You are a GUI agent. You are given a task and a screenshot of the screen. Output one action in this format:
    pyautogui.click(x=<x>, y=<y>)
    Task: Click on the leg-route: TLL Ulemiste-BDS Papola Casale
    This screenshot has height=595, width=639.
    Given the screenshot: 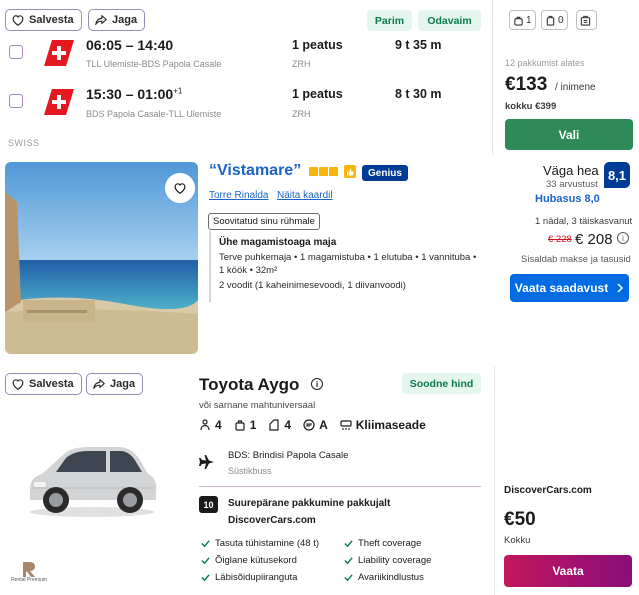 What is the action you would take?
    pyautogui.click(x=154, y=64)
    